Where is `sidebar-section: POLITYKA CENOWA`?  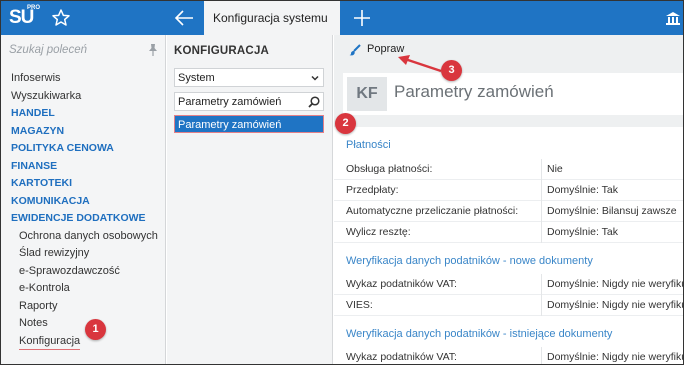 sidebar-section: POLITYKA CENOWA is located at coordinates (87, 149).